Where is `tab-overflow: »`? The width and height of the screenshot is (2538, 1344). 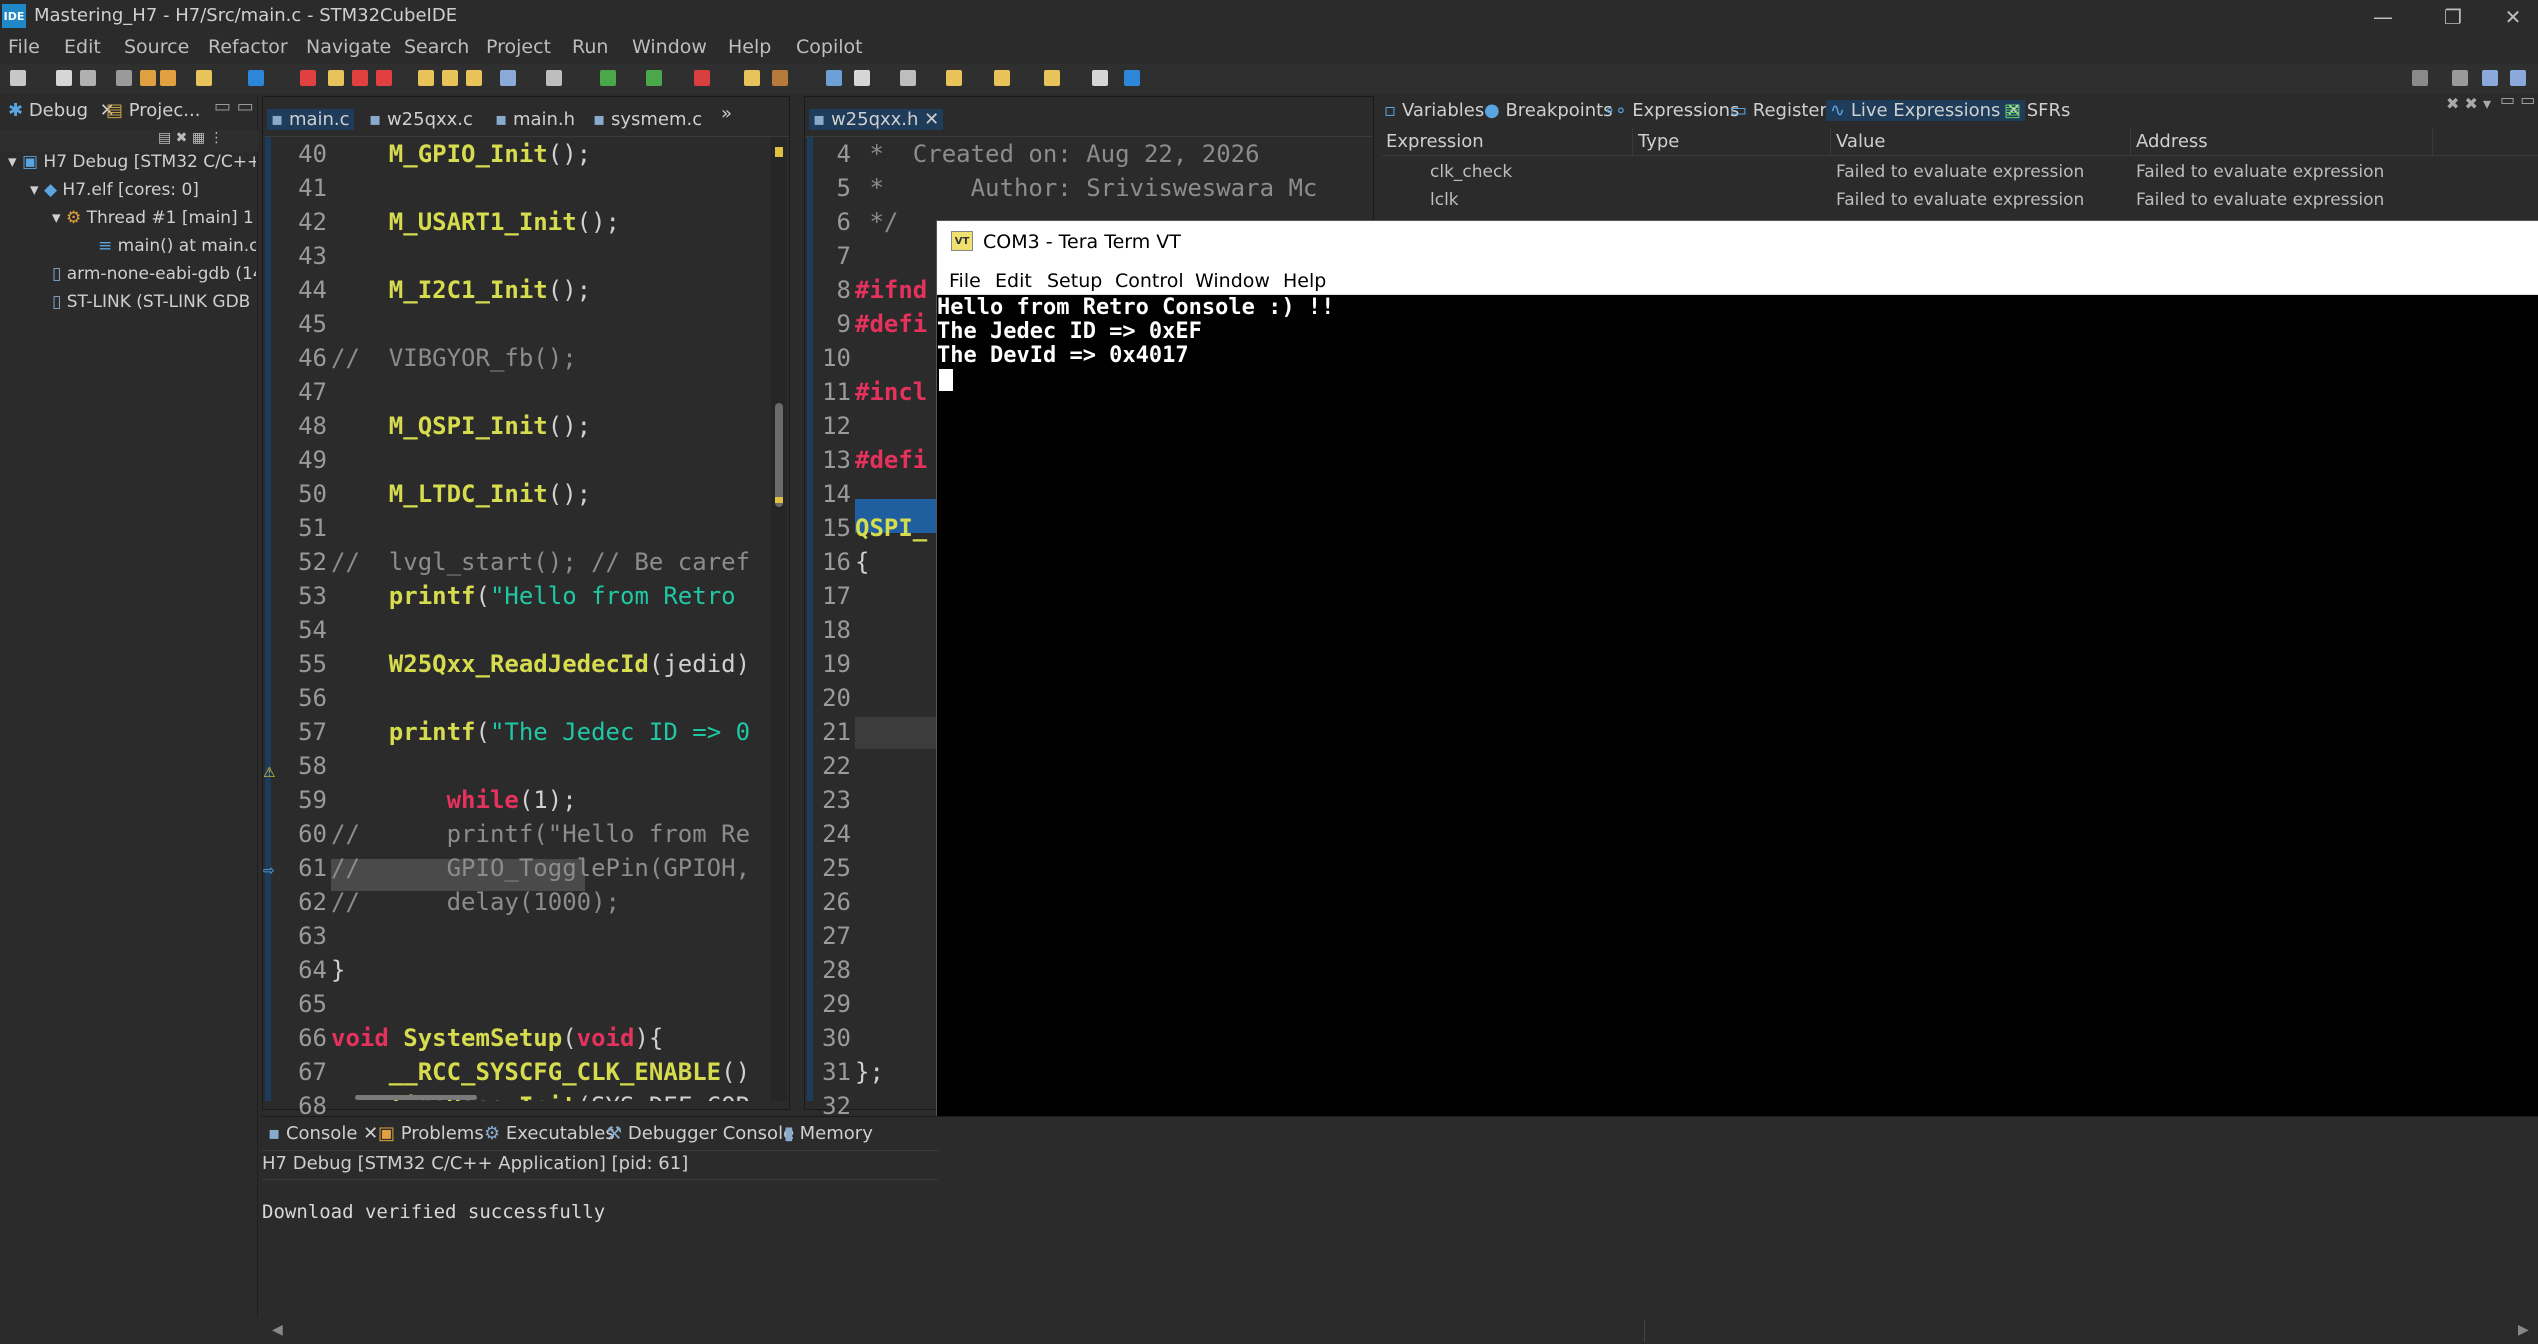
tab-overflow: » is located at coordinates (726, 113).